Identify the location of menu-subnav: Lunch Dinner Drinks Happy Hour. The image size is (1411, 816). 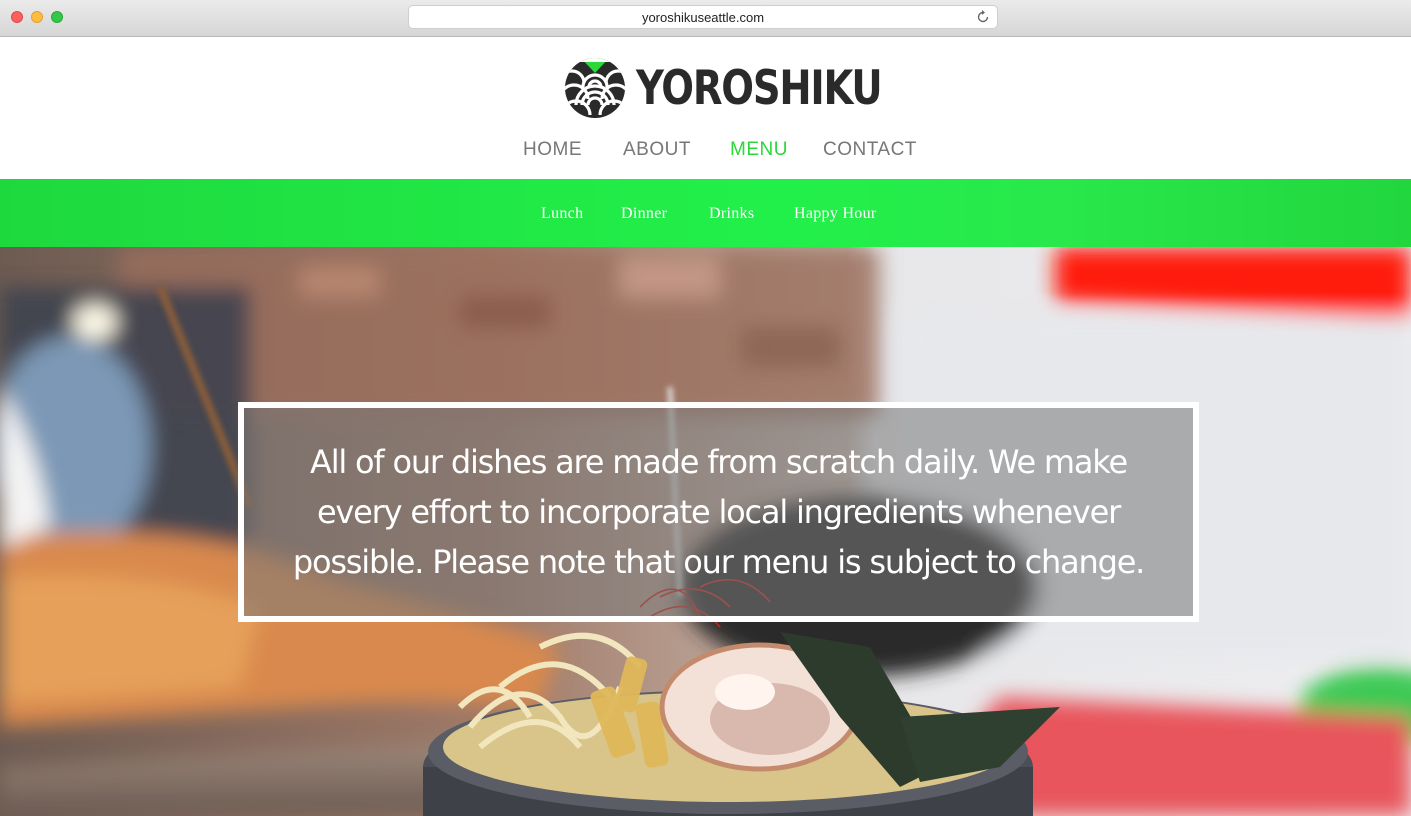
(705, 213).